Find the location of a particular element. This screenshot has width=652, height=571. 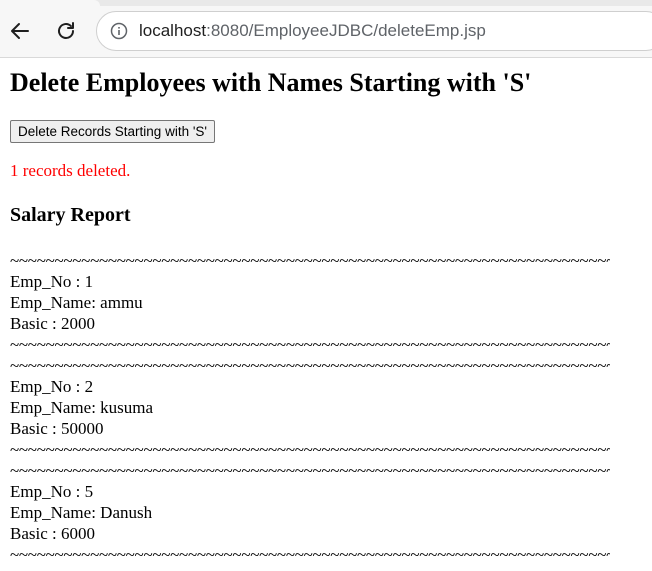

reload-icon is located at coordinates (66, 30).